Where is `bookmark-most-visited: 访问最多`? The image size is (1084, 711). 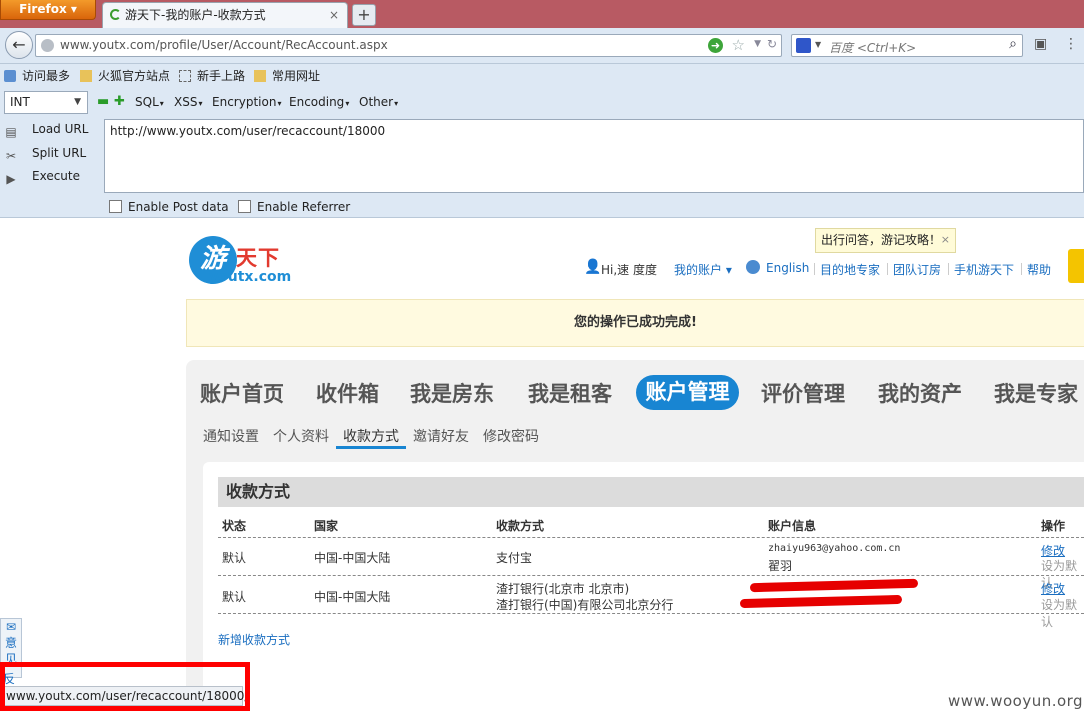
bookmark-most-visited: 访问最多 is located at coordinates (37, 75).